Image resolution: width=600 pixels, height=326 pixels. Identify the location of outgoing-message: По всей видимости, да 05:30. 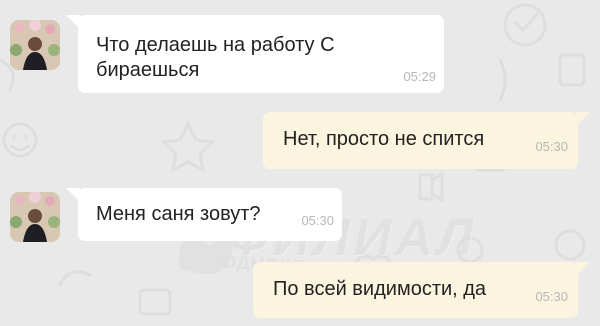
(421, 290).